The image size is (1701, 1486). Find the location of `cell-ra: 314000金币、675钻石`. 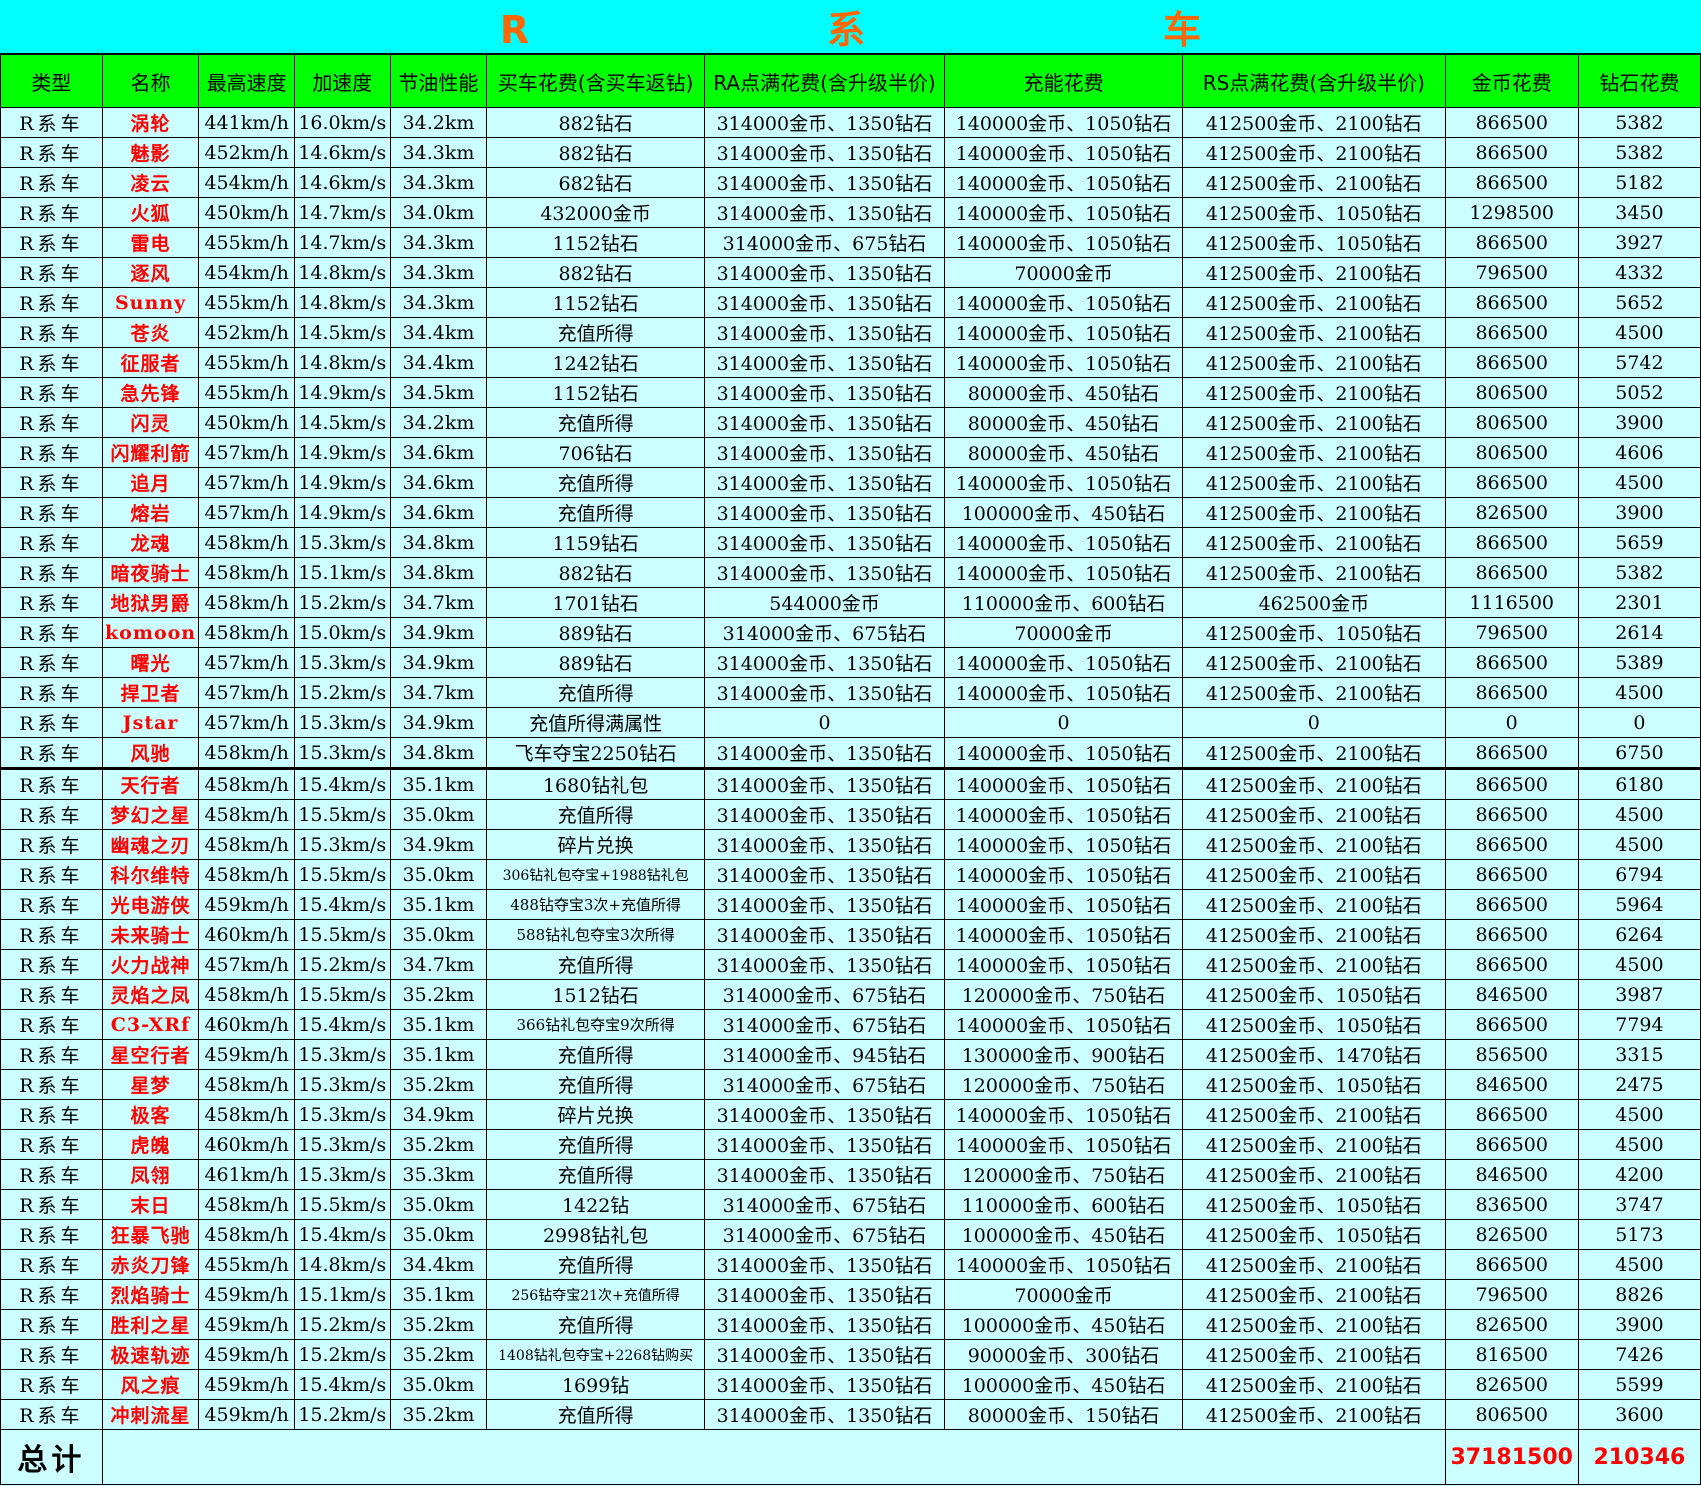

cell-ra: 314000金币、675钻石 is located at coordinates (824, 994).